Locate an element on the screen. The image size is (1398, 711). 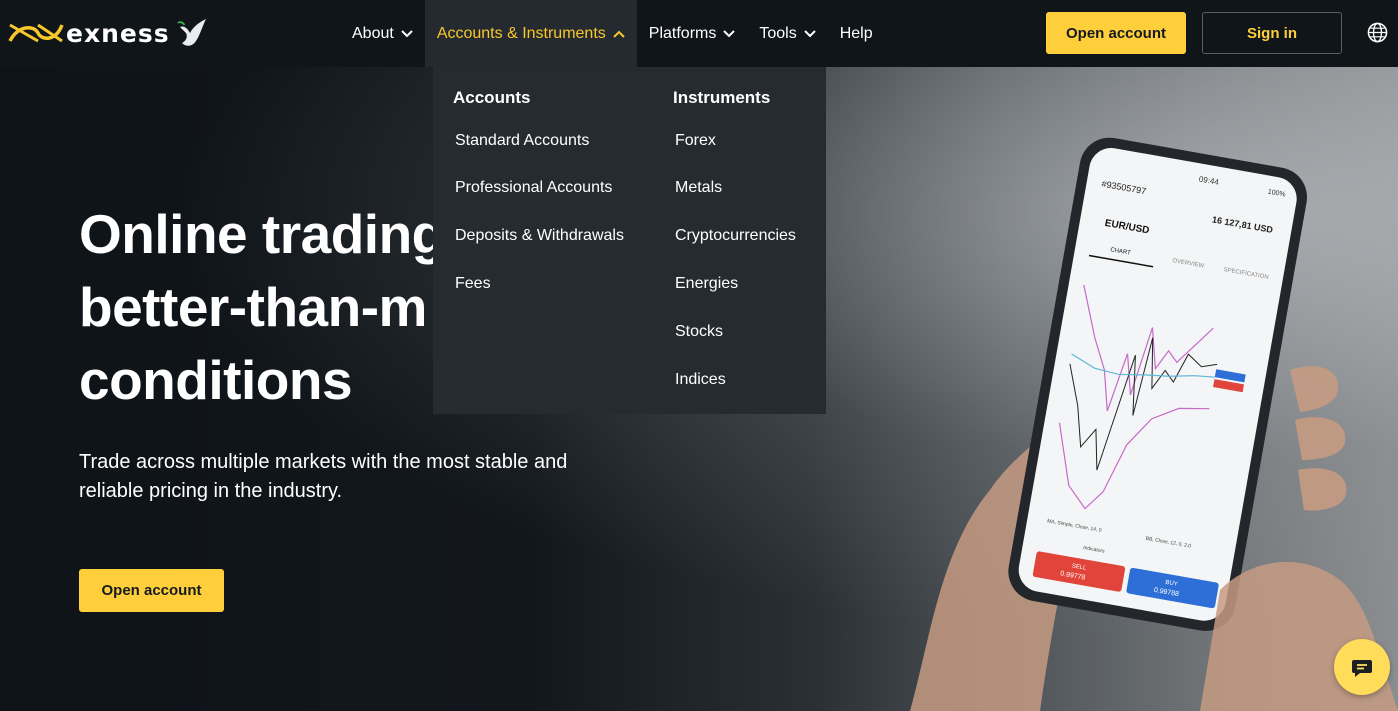
nav-help: Help is located at coordinates (856, 33).